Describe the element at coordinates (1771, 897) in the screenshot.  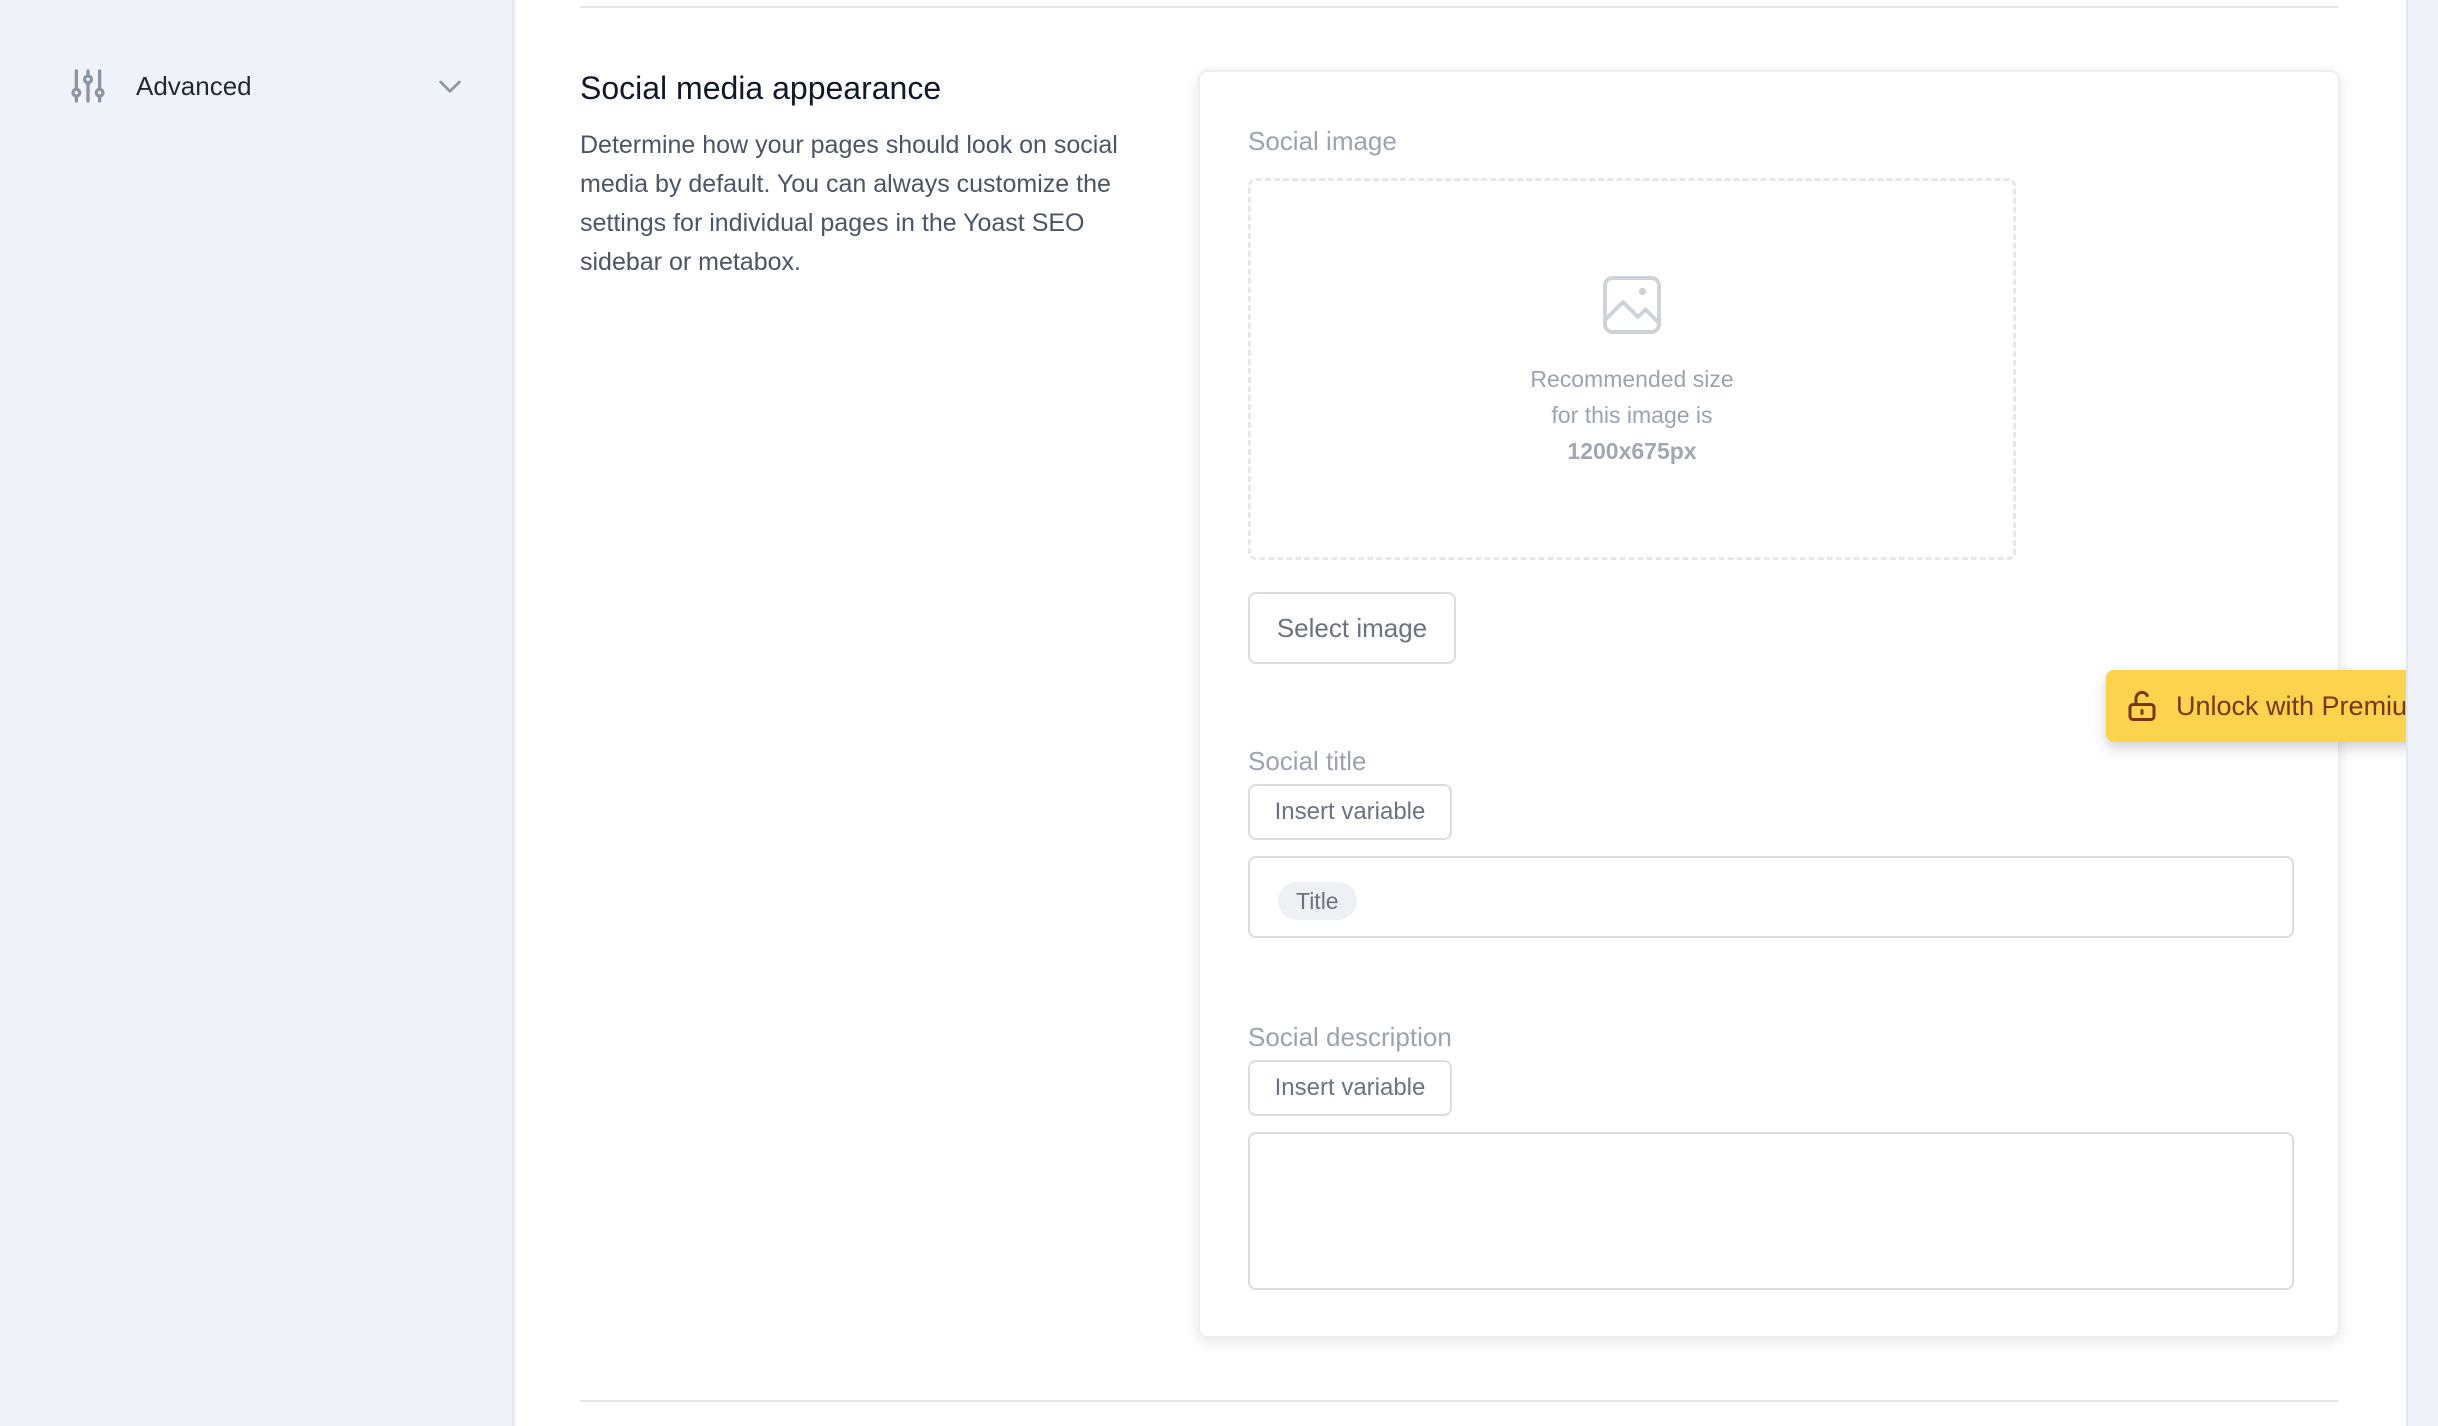
I see `social-title-input: Title` at that location.